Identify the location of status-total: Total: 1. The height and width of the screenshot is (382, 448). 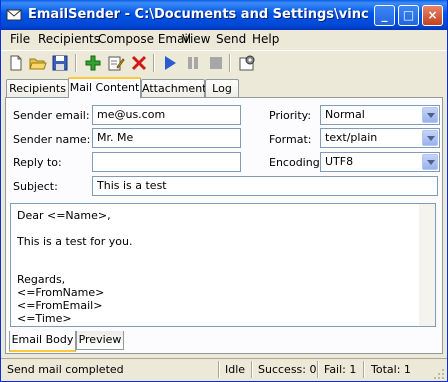
(391, 369).